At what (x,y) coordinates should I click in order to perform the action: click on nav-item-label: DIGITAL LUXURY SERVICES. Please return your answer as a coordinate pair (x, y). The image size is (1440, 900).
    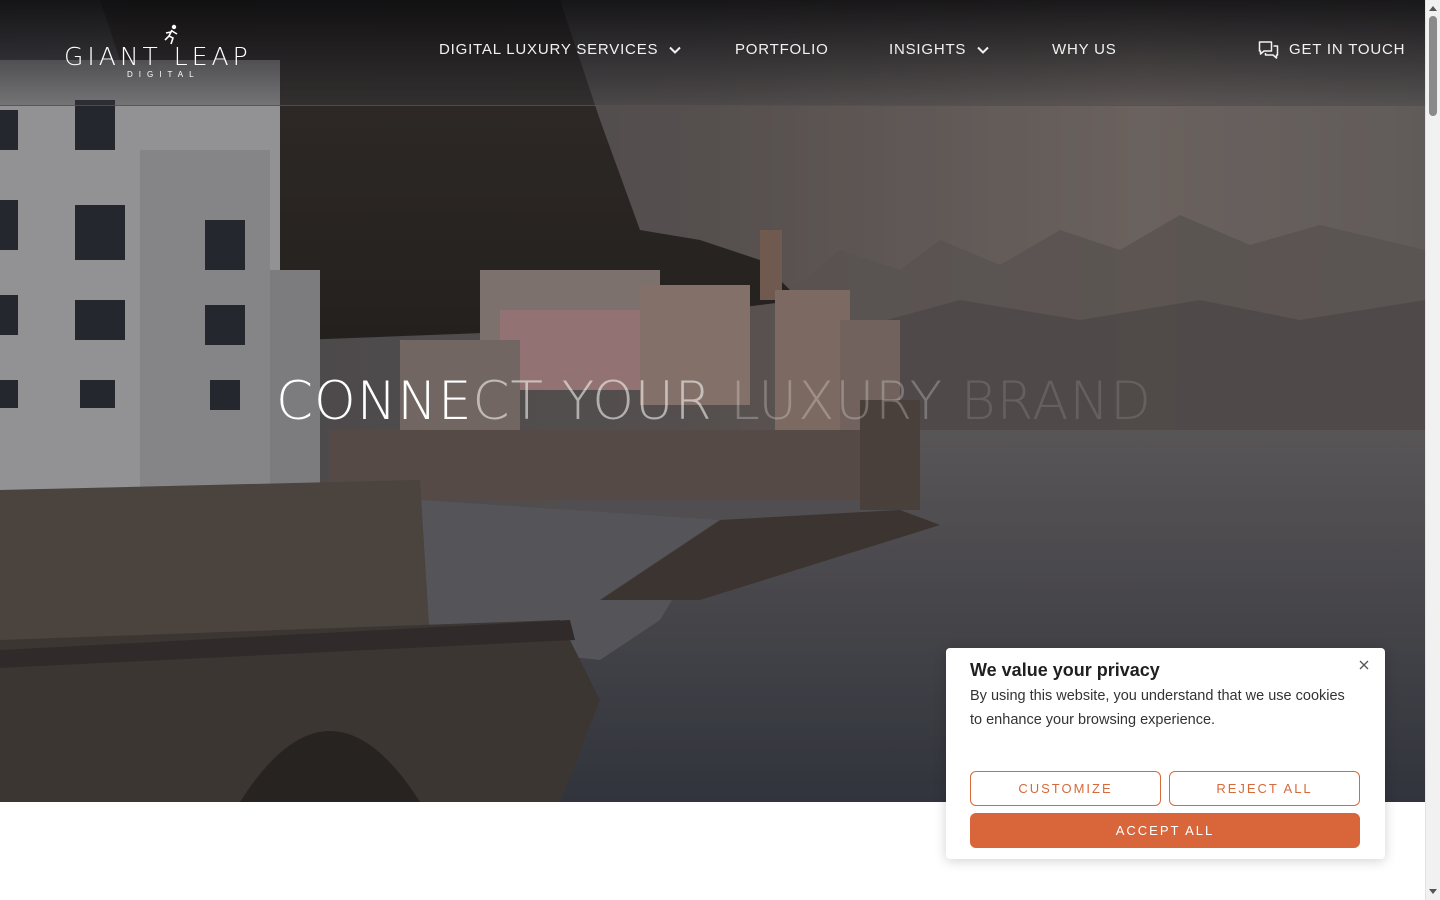
    Looking at the image, I should click on (549, 49).